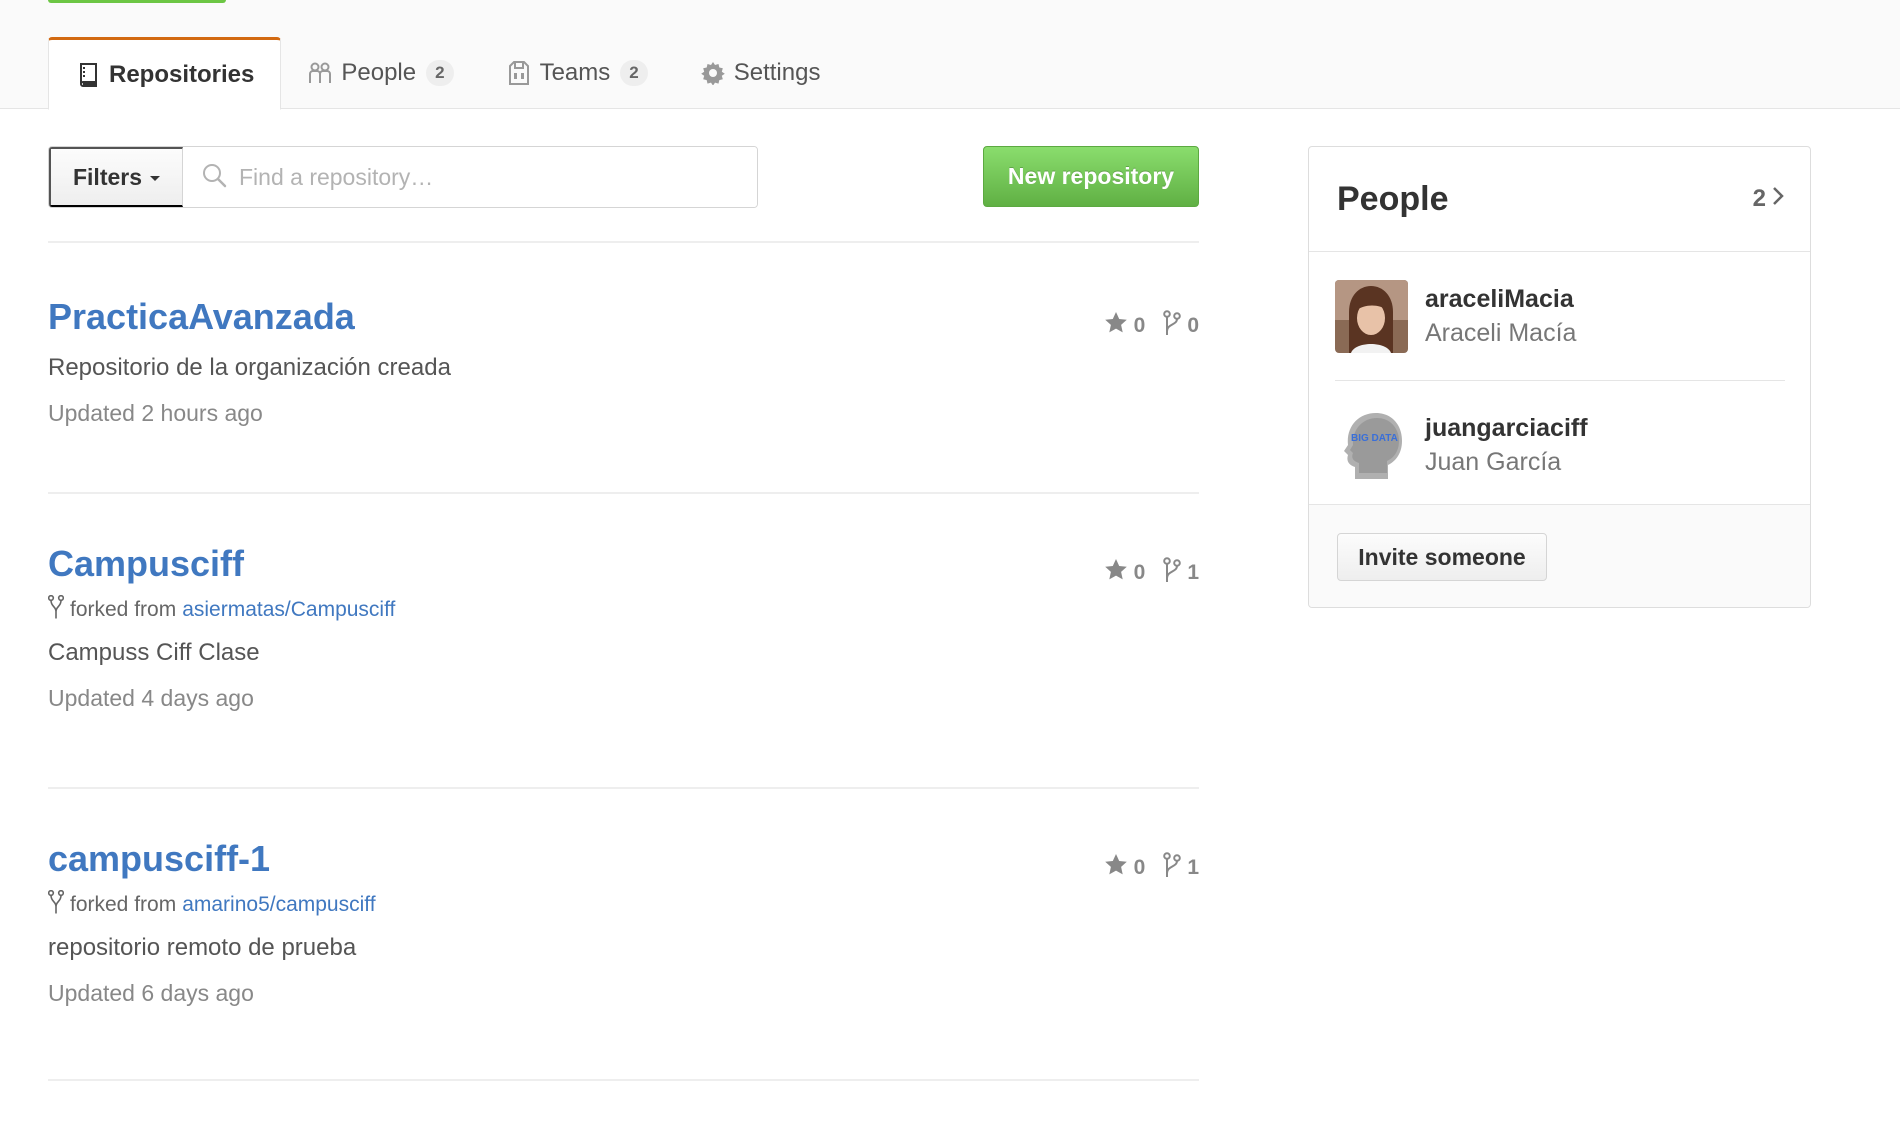 The width and height of the screenshot is (1900, 1138). I want to click on people-count-link: 2, so click(1768, 199).